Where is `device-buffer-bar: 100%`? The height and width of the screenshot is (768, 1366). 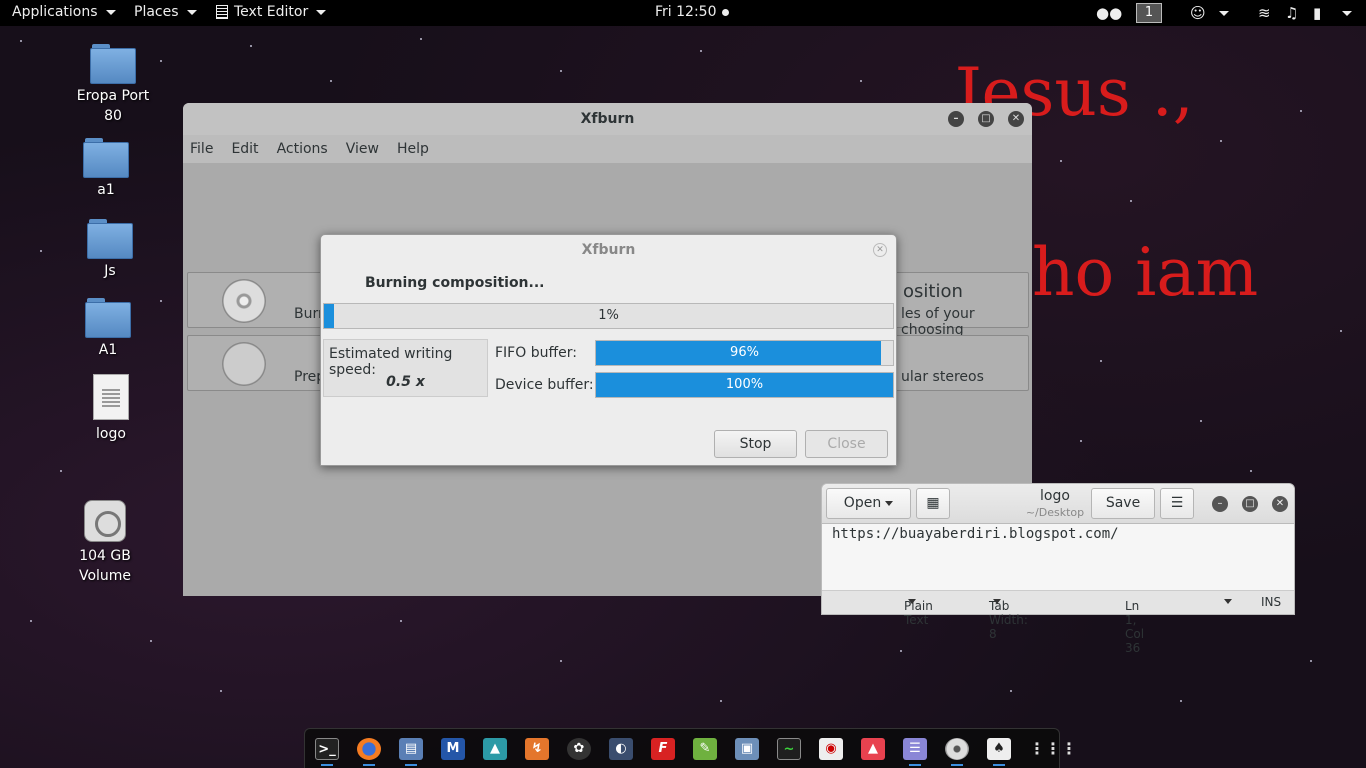
device-buffer-bar: 100% is located at coordinates (744, 385).